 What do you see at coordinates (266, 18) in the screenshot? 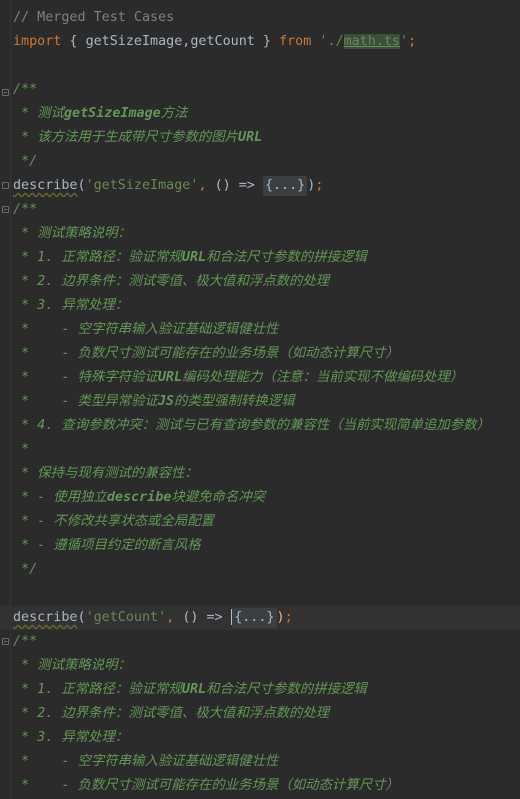
I see `code-line: // Merged Test Cases` at bounding box center [266, 18].